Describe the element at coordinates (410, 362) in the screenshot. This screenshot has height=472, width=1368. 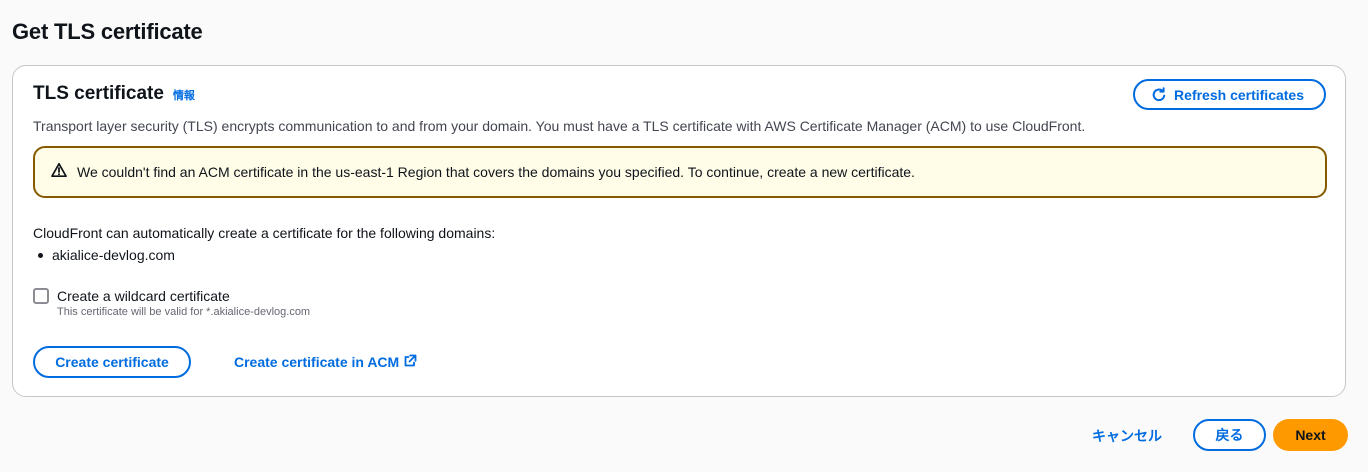
I see `external-link-icon` at that location.